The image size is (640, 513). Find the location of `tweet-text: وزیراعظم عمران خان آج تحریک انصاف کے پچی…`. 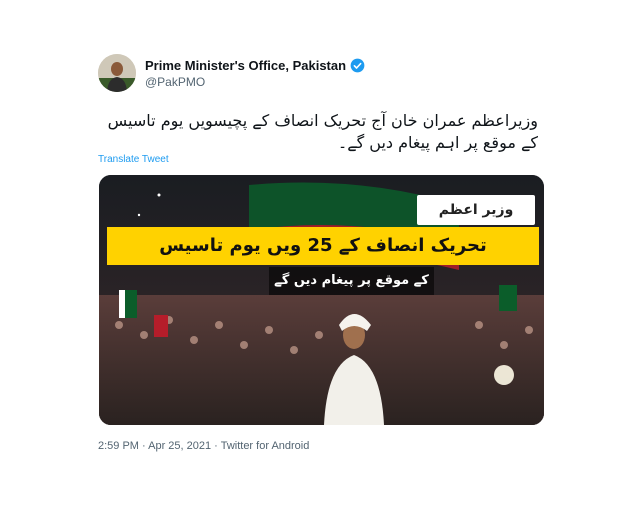

tweet-text: وزیراعظم عمران خان آج تحریک انصاف کے پچی… is located at coordinates (322, 131).